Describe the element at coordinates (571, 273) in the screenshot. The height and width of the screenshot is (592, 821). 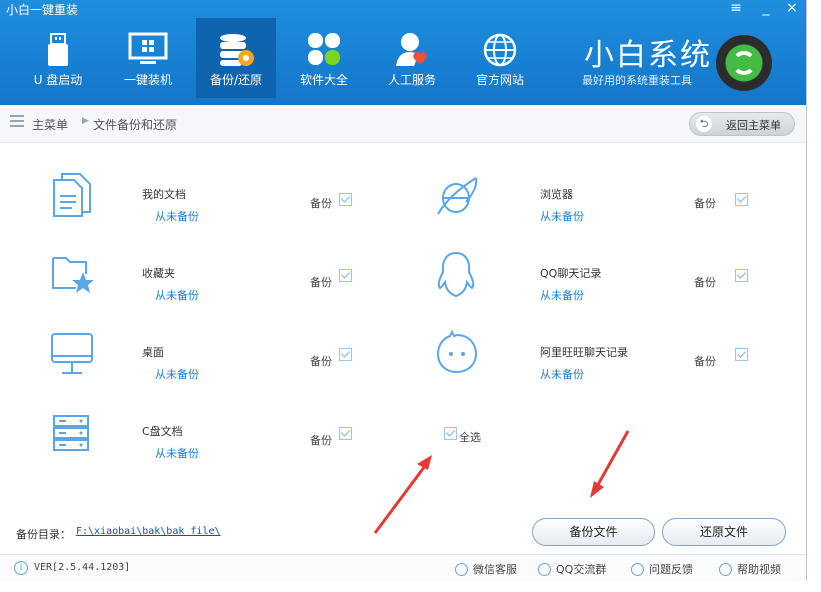
I see `item-name-qq-chat: QQ聊天记录` at that location.